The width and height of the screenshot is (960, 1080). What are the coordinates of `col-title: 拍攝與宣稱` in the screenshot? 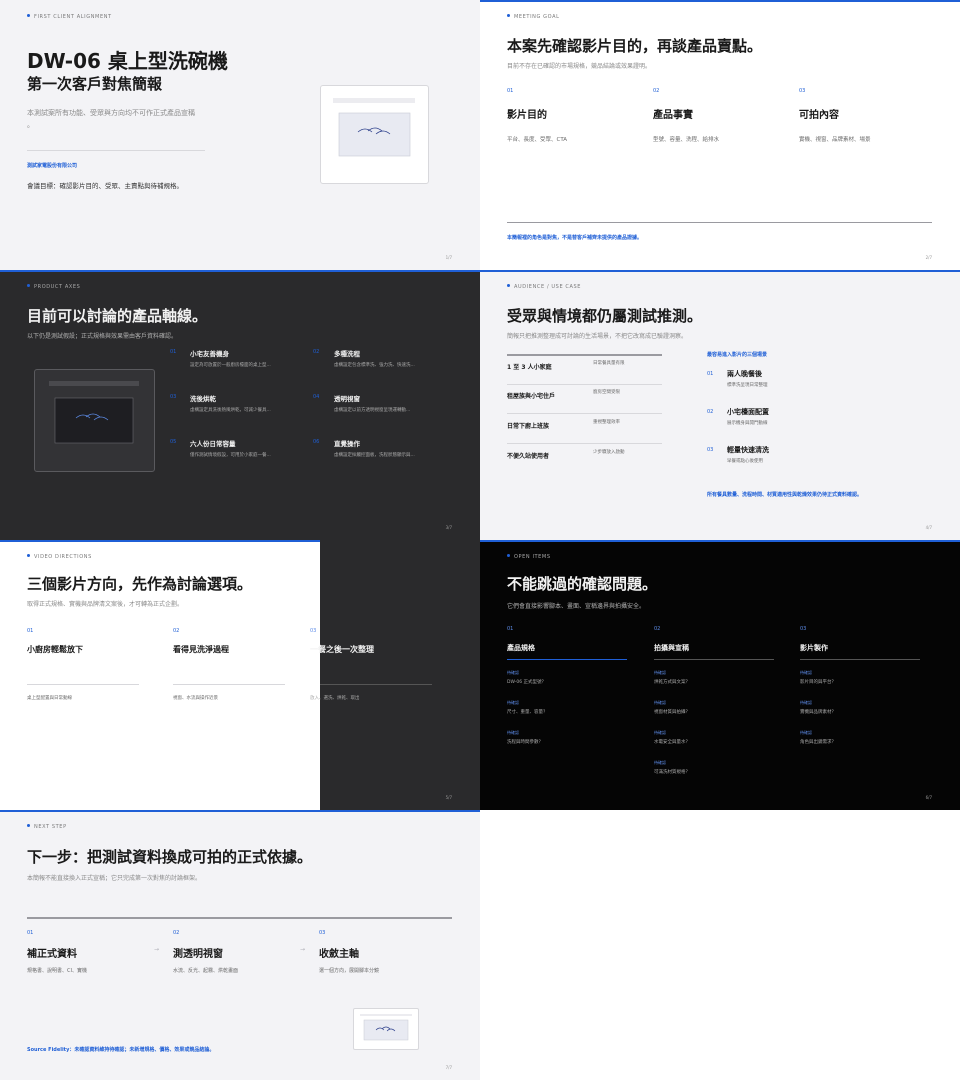 It's located at (671, 648).